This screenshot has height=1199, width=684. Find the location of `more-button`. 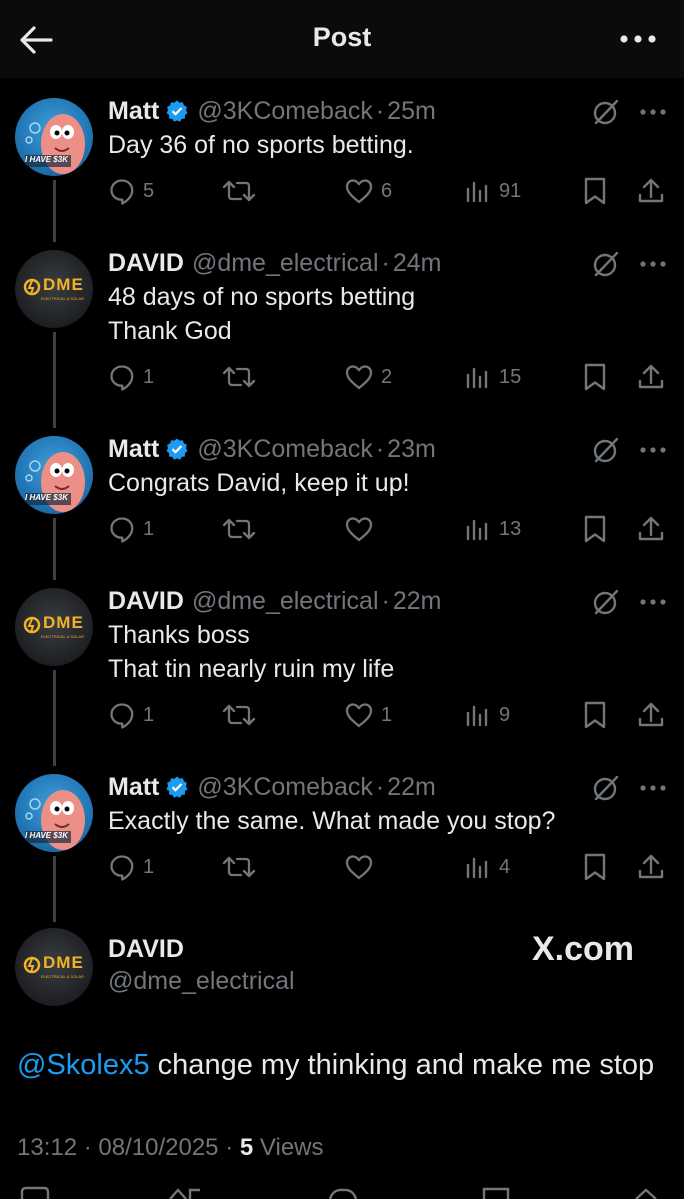

more-button is located at coordinates (638, 39).